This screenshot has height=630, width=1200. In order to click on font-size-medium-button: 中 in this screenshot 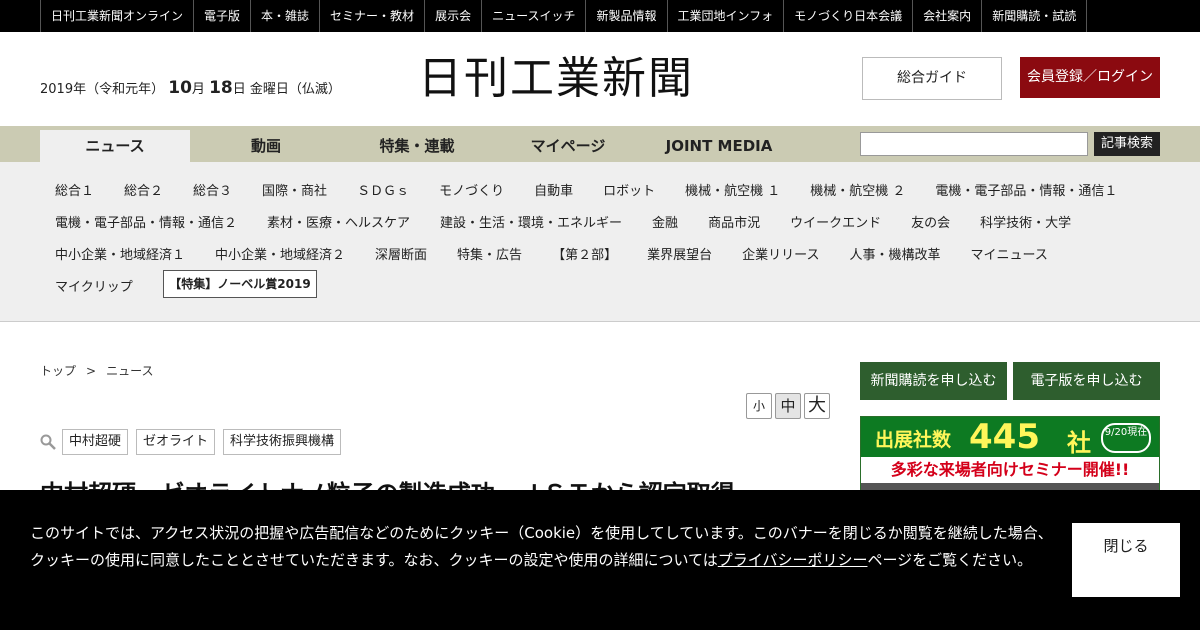, I will do `click(788, 406)`.